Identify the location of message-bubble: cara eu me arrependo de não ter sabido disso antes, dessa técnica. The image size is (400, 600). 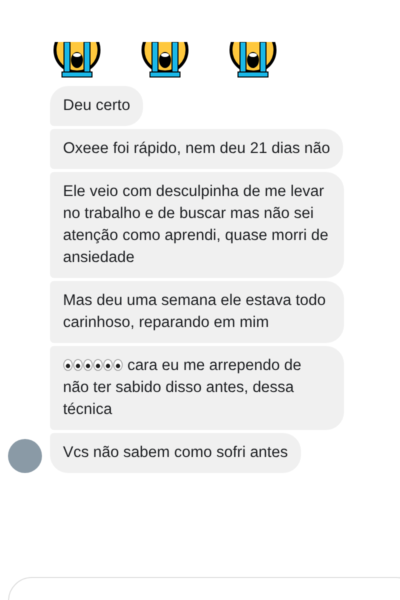
(197, 388).